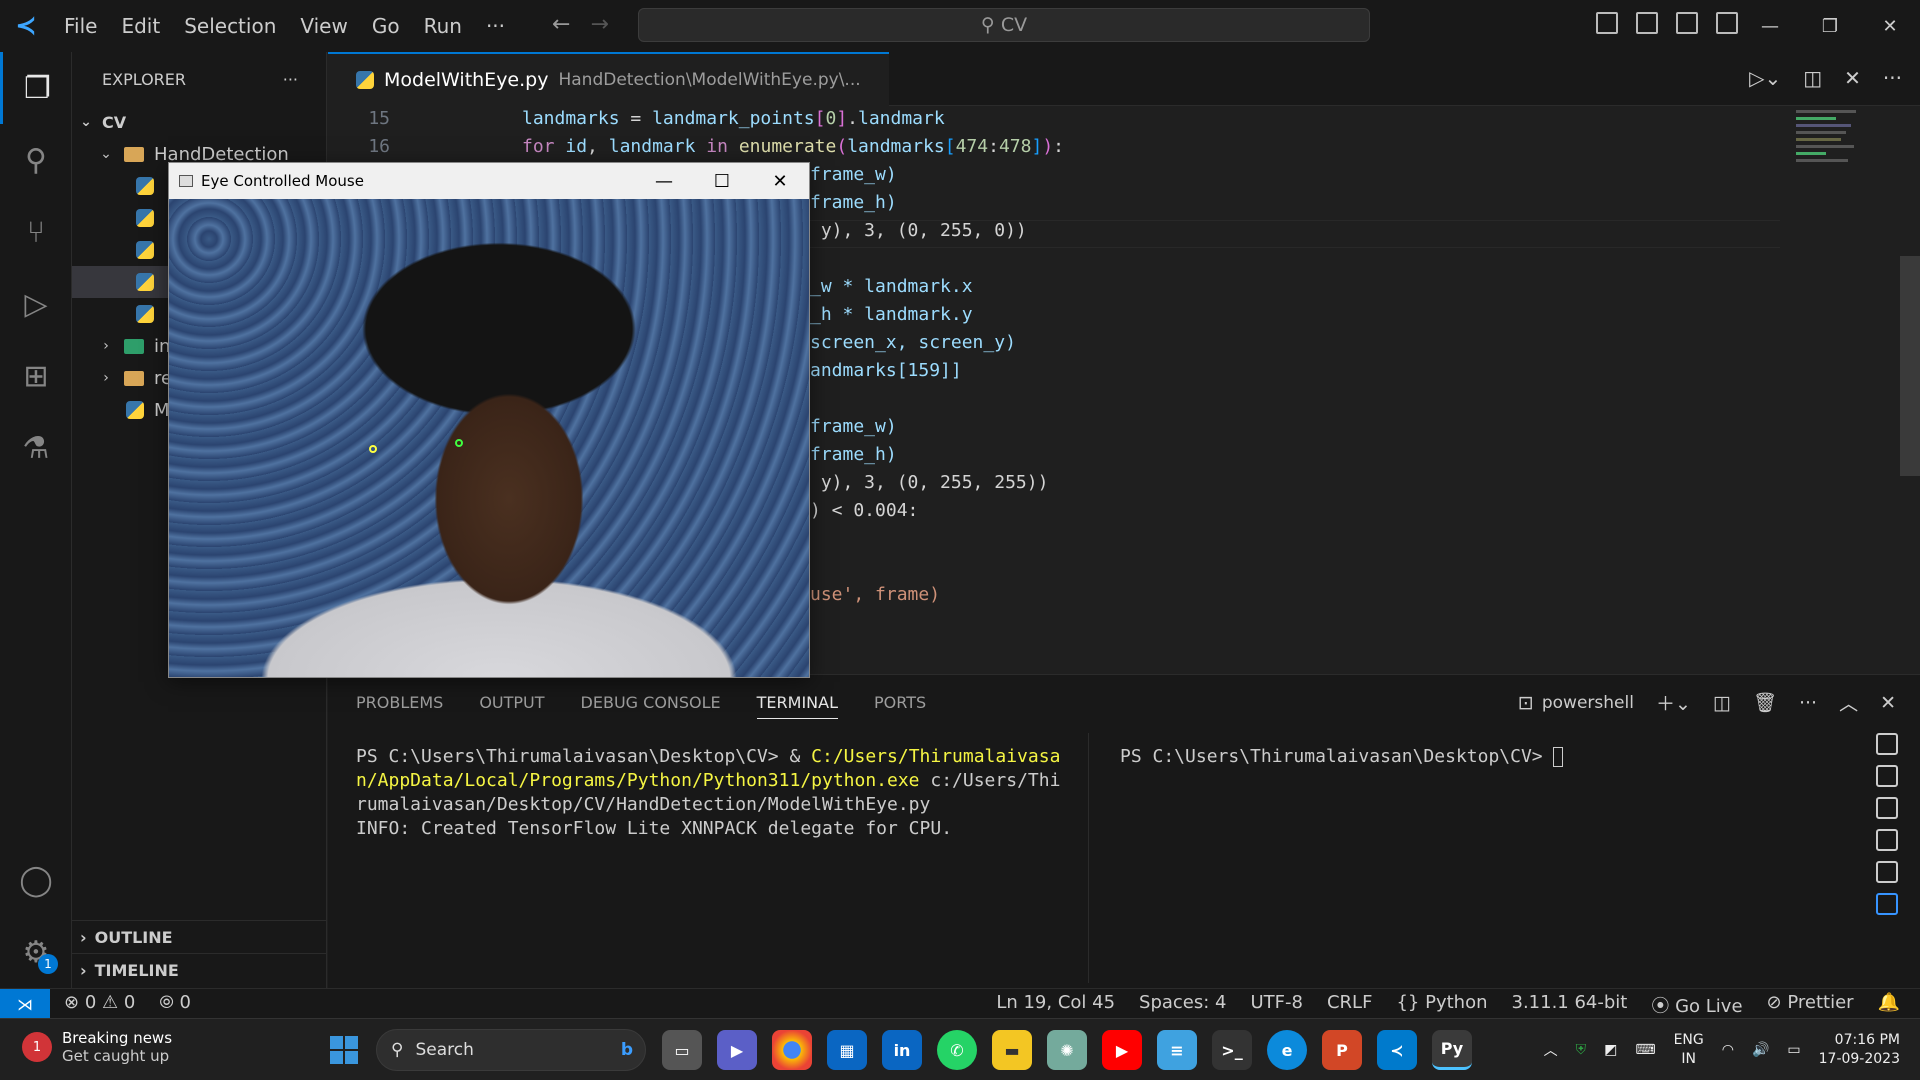  Describe the element at coordinates (1765, 702) in the screenshot. I see `kill-terminal-trash-icon: 🗑` at that location.